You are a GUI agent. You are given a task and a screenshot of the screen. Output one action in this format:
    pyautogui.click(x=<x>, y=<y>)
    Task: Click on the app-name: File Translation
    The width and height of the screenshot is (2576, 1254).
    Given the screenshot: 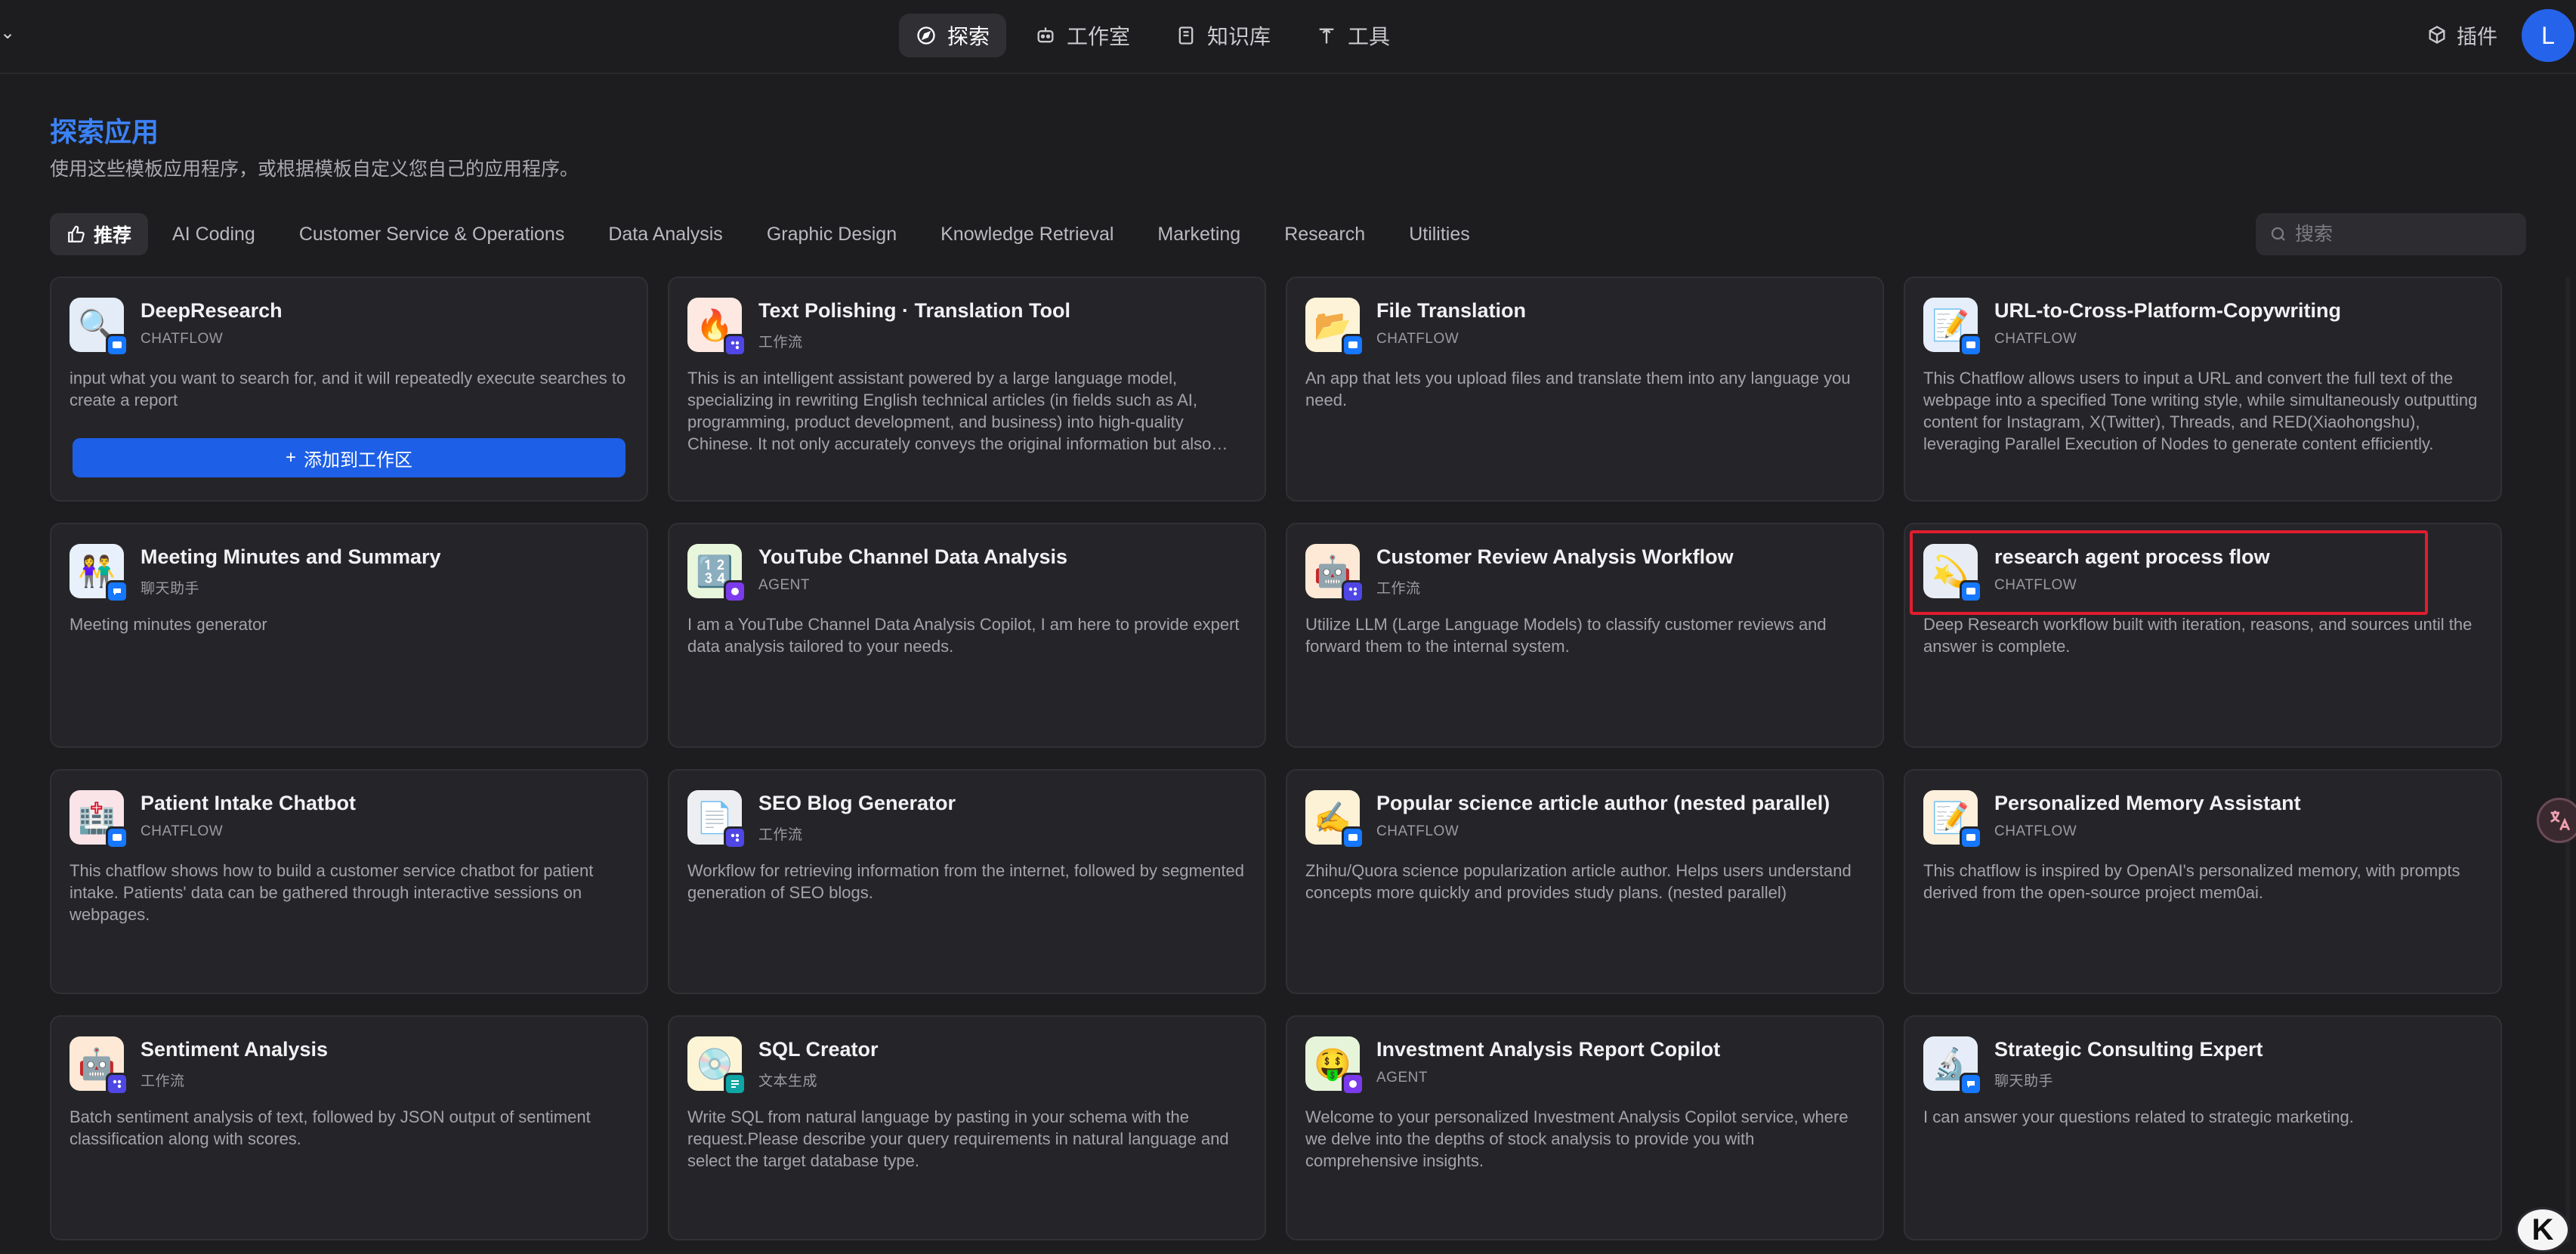 What is the action you would take?
    pyautogui.click(x=1451, y=311)
    